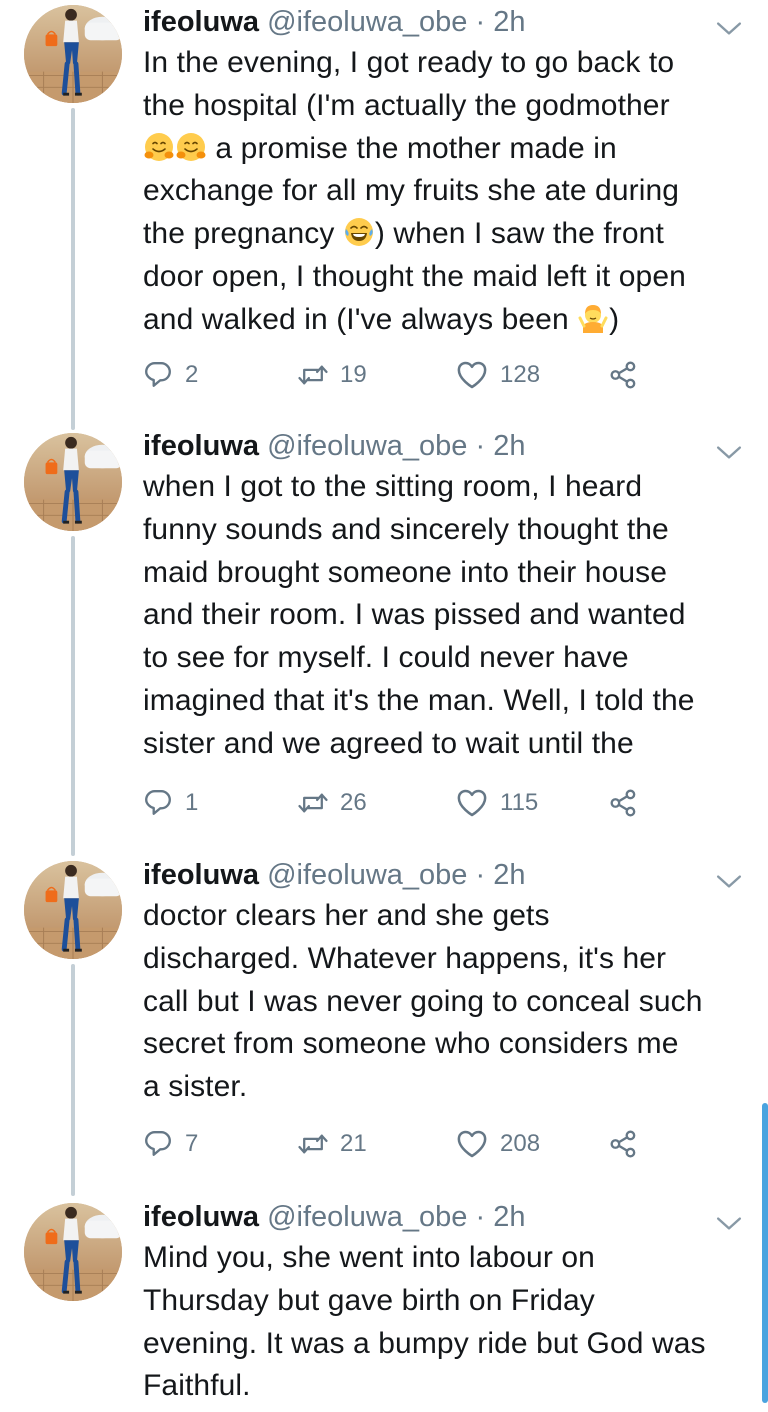 This screenshot has width=768, height=1412. Describe the element at coordinates (192, 802) in the screenshot. I see `replie-count: 1` at that location.